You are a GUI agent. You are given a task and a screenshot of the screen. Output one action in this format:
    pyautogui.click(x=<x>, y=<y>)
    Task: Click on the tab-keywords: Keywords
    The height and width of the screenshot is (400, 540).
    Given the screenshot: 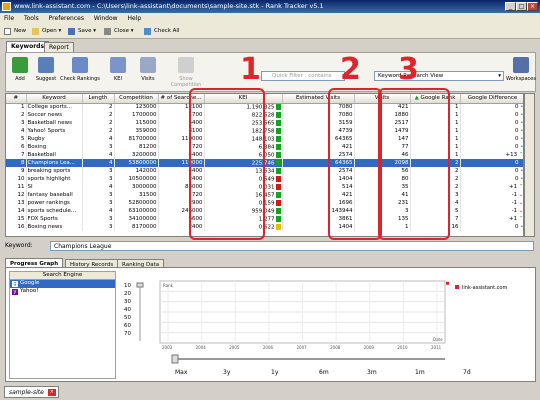 What is the action you would take?
    pyautogui.click(x=28, y=46)
    